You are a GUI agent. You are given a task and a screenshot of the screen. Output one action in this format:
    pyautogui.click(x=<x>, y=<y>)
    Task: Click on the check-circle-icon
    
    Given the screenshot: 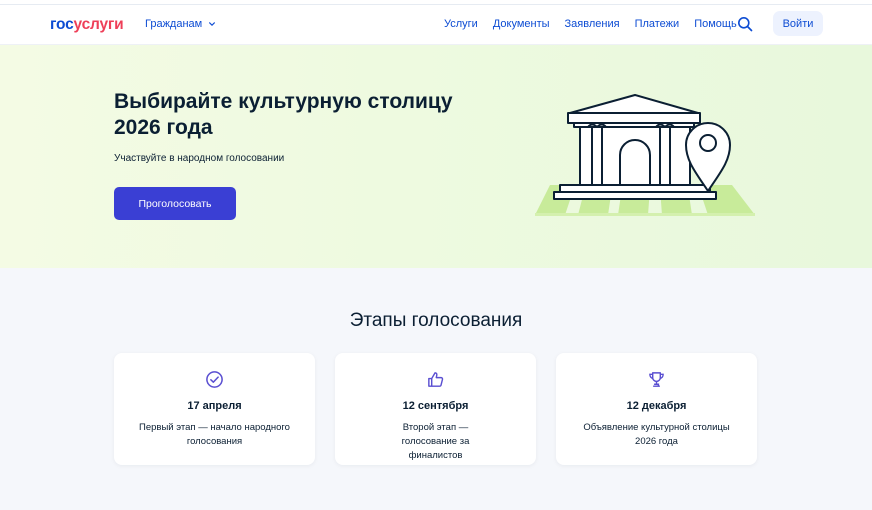 What is the action you would take?
    pyautogui.click(x=214, y=379)
    